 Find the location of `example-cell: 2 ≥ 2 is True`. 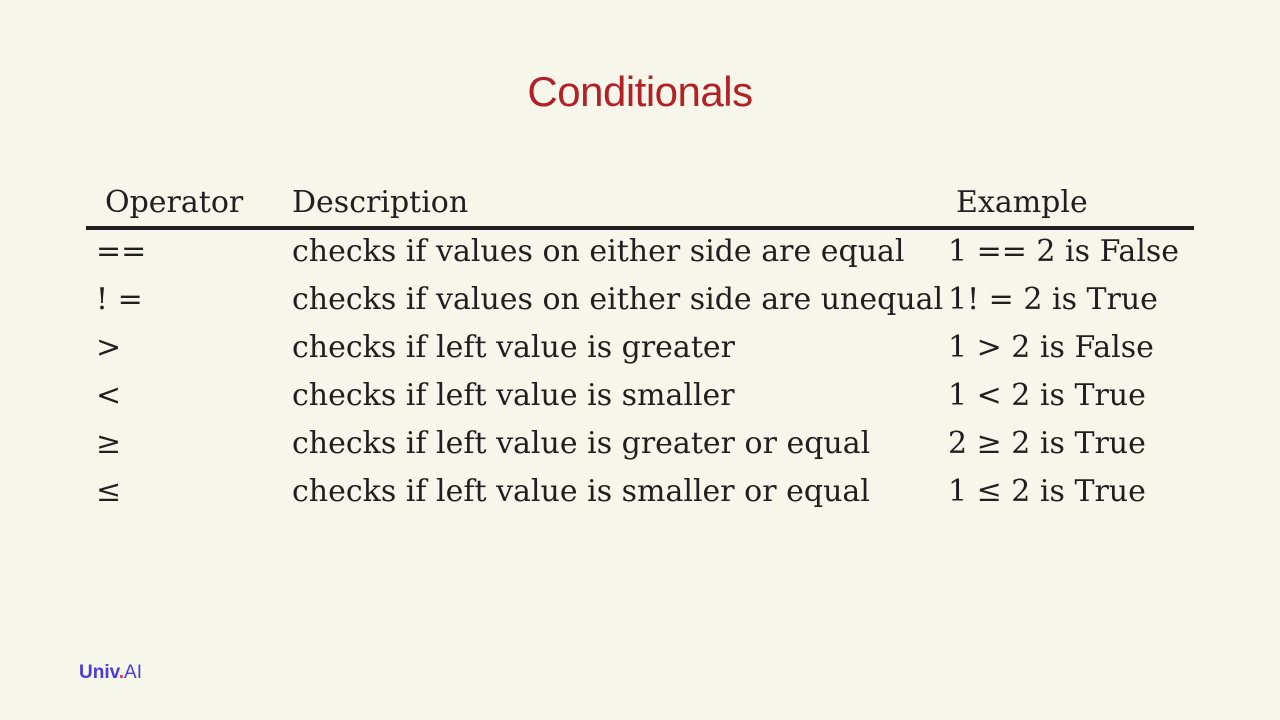

example-cell: 2 ≥ 2 is True is located at coordinates (1047, 443).